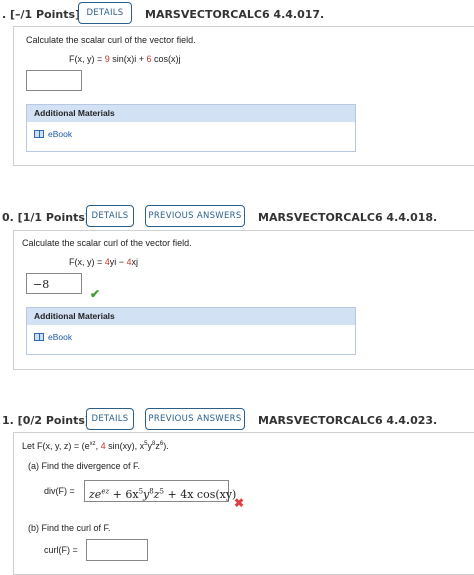  I want to click on q1-field-end: cos(x)j, so click(166, 59).